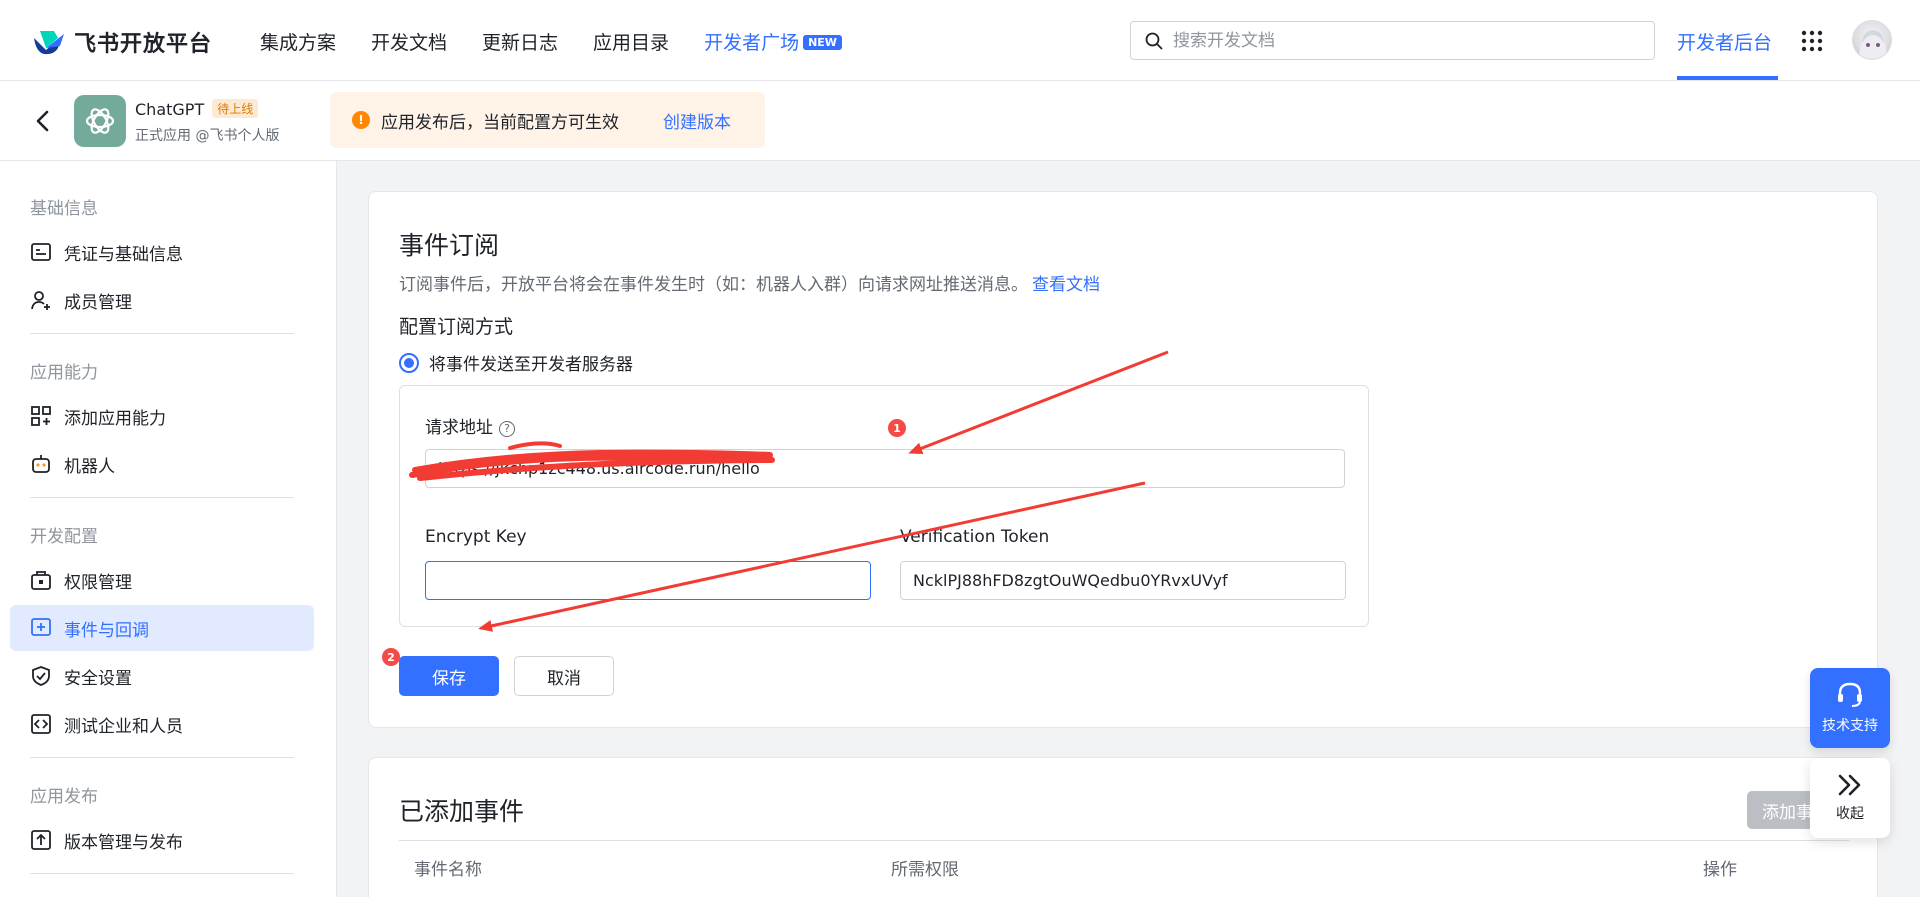 Image resolution: width=1920 pixels, height=897 pixels. What do you see at coordinates (1812, 41) in the screenshot?
I see `app-grid-icon` at bounding box center [1812, 41].